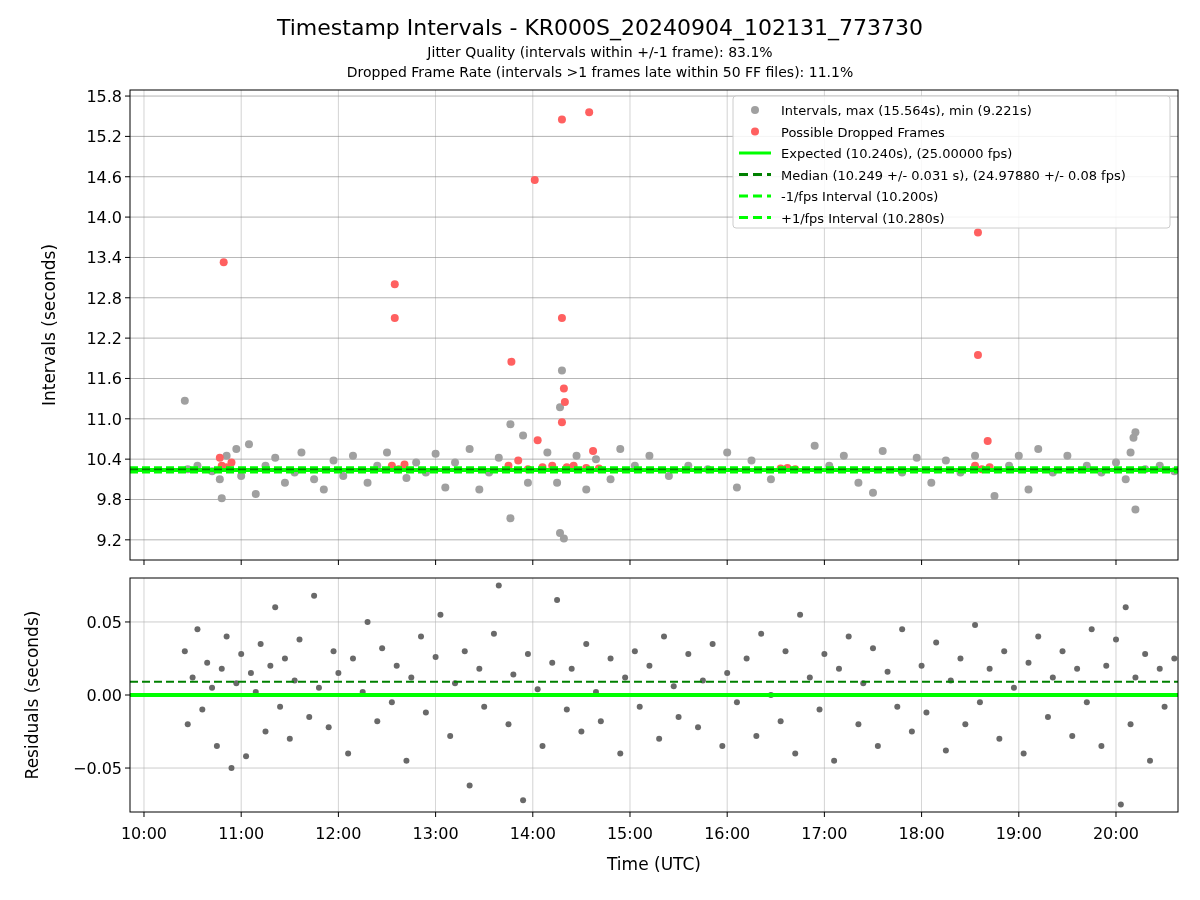 The height and width of the screenshot is (900, 1200). Describe the element at coordinates (104, 460) in the screenshot. I see `tick-label: 10.4` at that location.